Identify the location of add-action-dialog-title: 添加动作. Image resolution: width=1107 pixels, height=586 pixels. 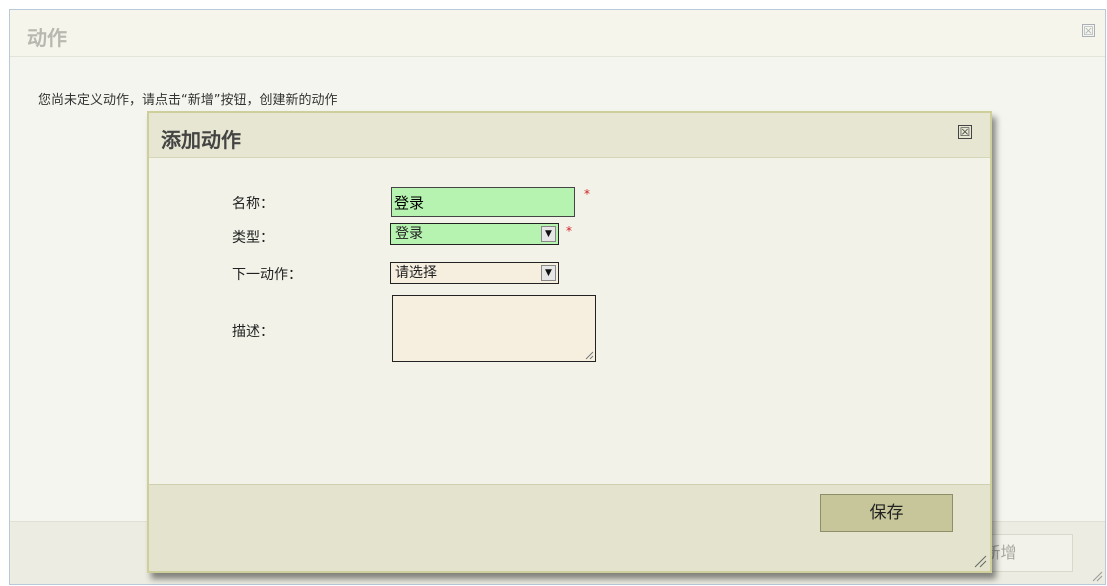
(201, 140).